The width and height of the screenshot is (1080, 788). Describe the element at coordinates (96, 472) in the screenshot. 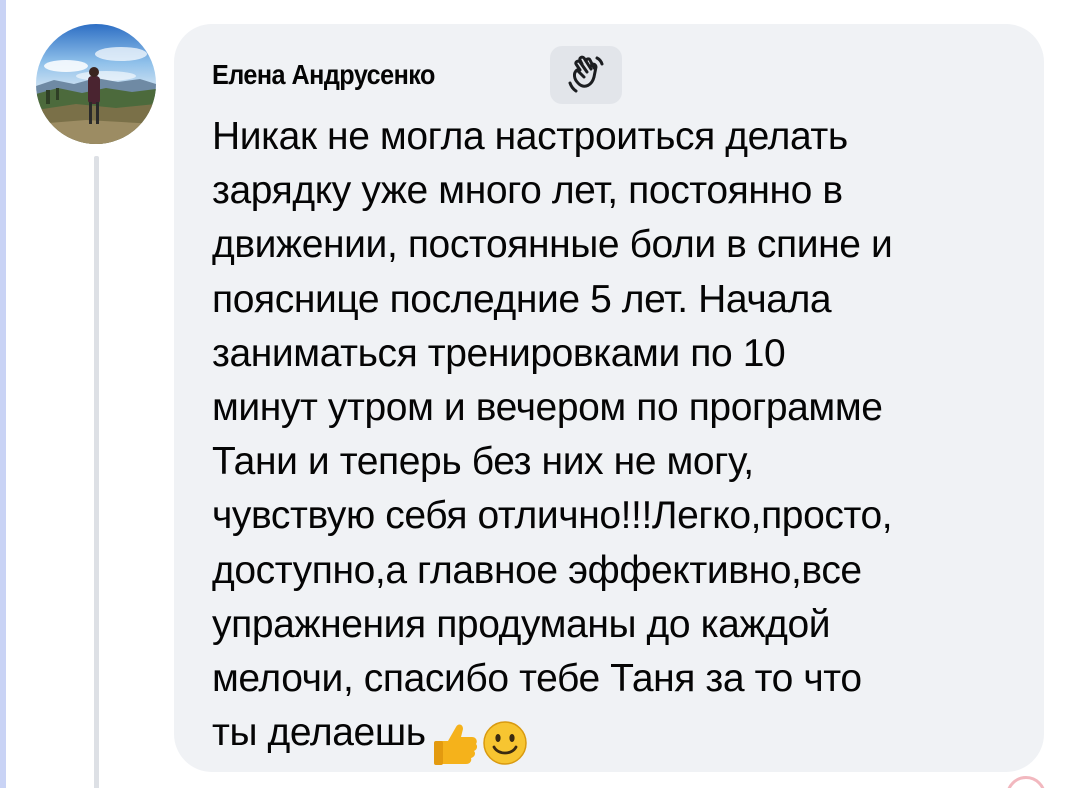

I see `thread-line` at that location.